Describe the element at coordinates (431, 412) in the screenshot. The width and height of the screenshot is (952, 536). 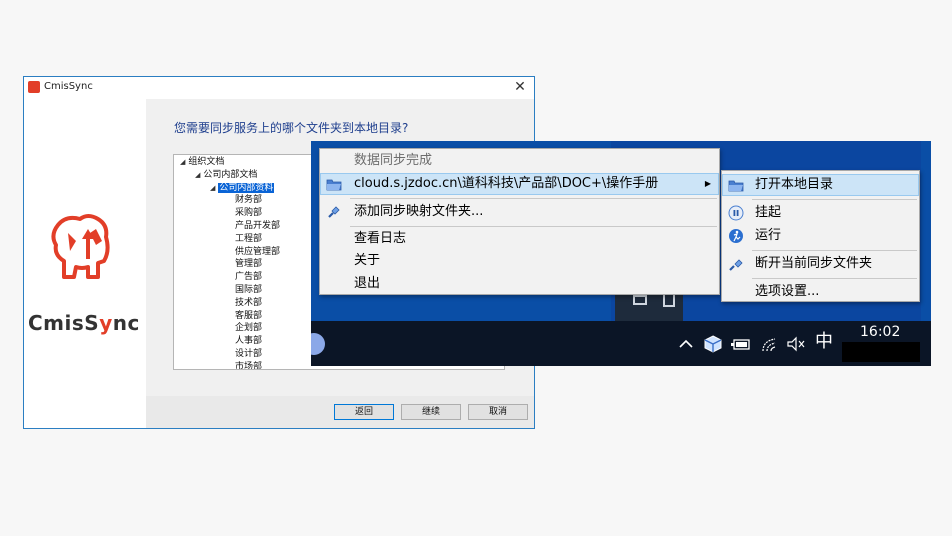
I see `continue-button: 继续` at that location.